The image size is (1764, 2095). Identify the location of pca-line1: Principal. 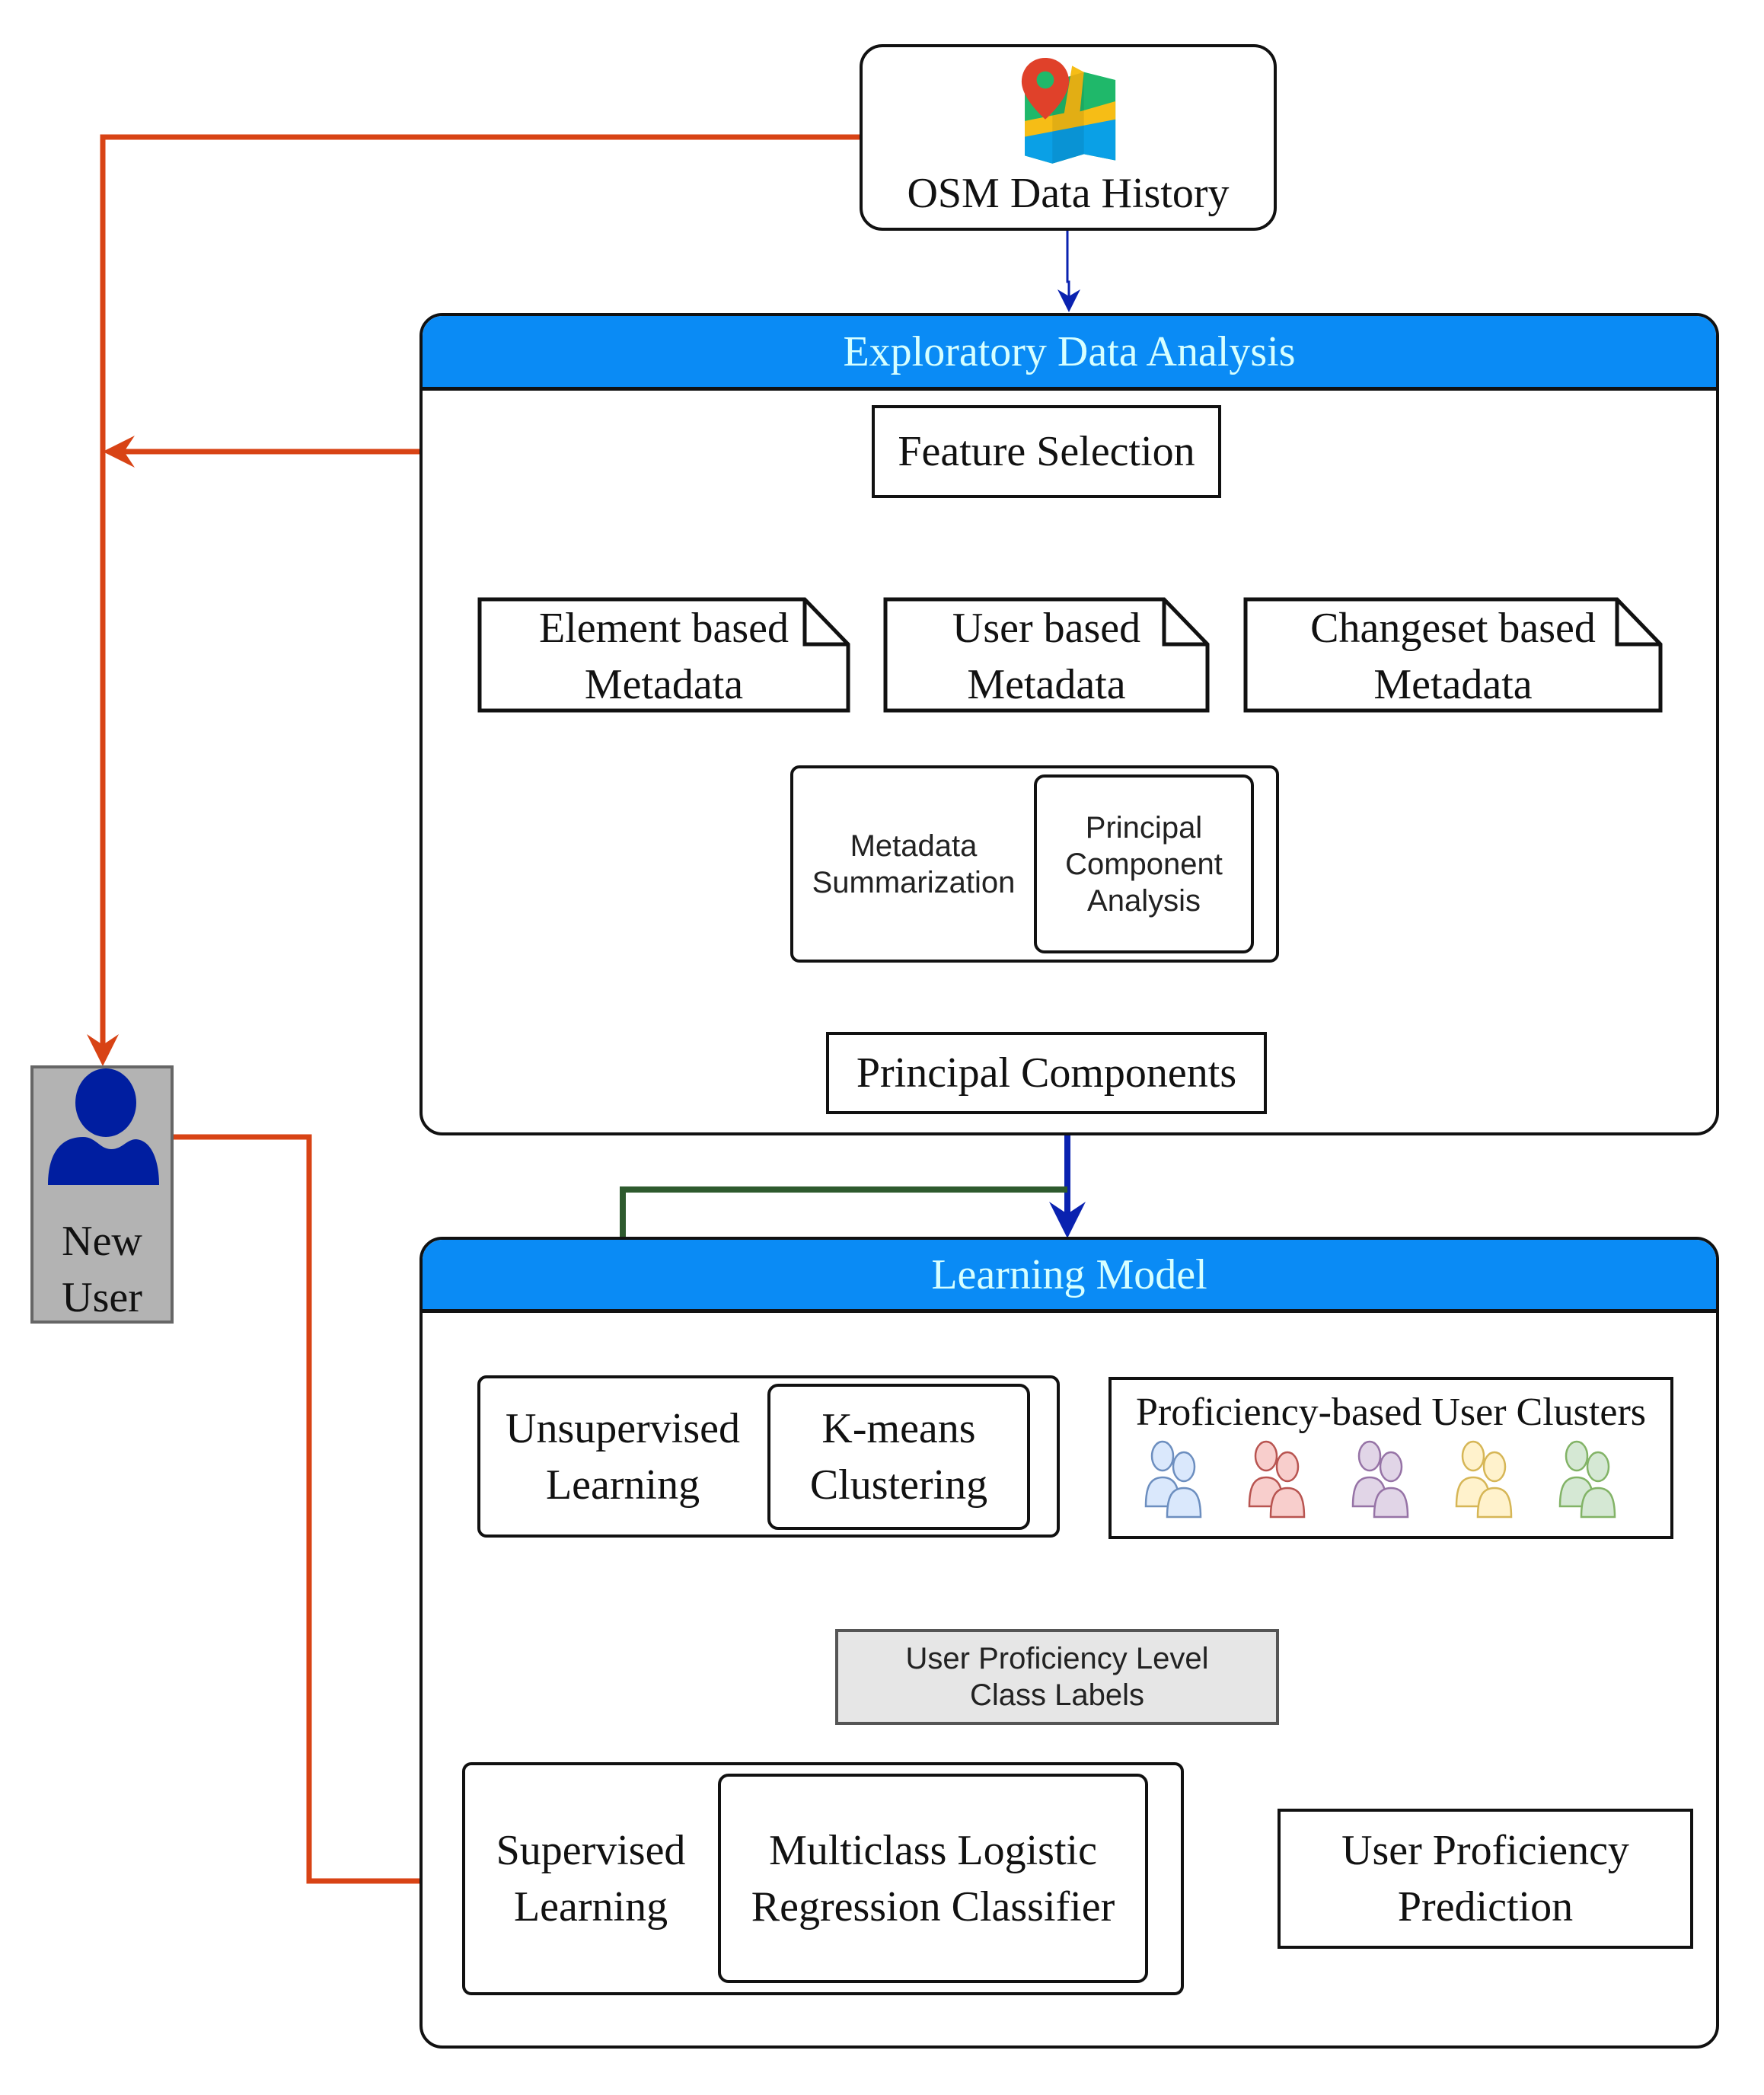
(1144, 827).